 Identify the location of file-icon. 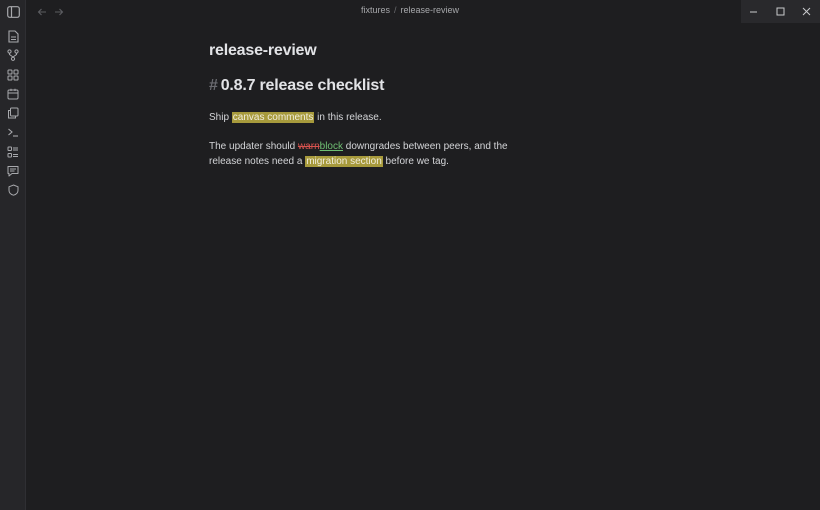
(13, 36).